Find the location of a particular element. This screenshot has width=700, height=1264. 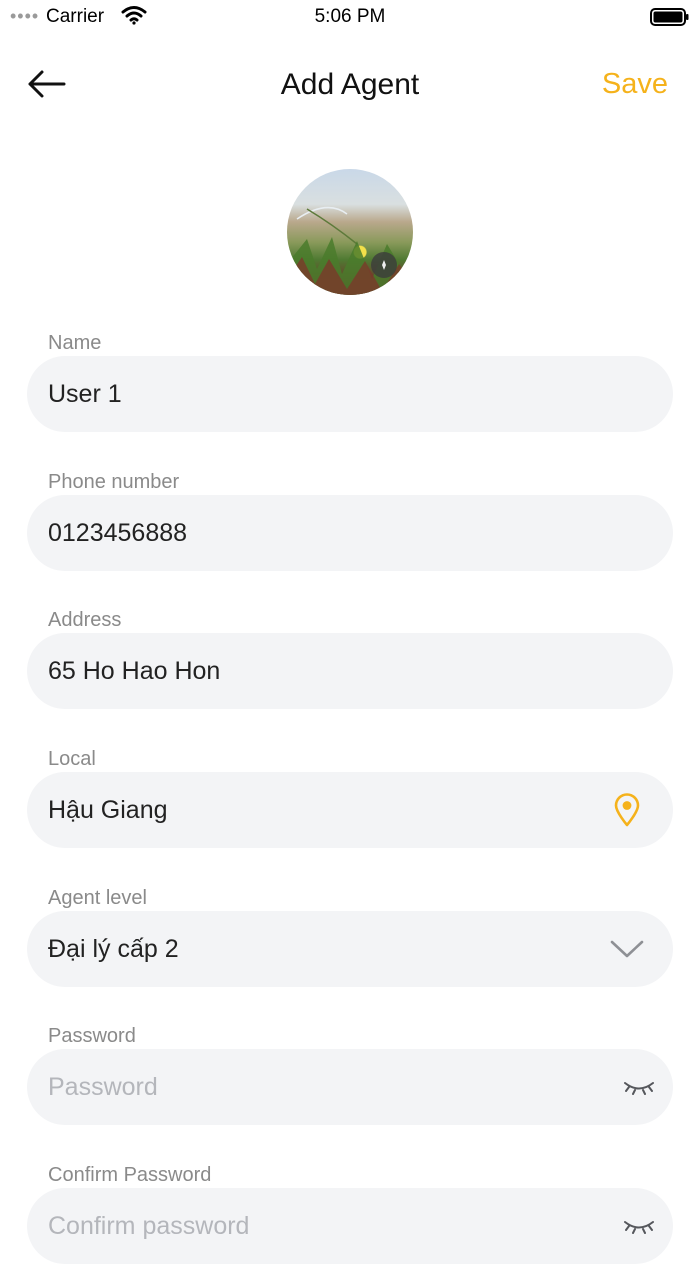

phone-field: 0123456888 is located at coordinates (350, 533).